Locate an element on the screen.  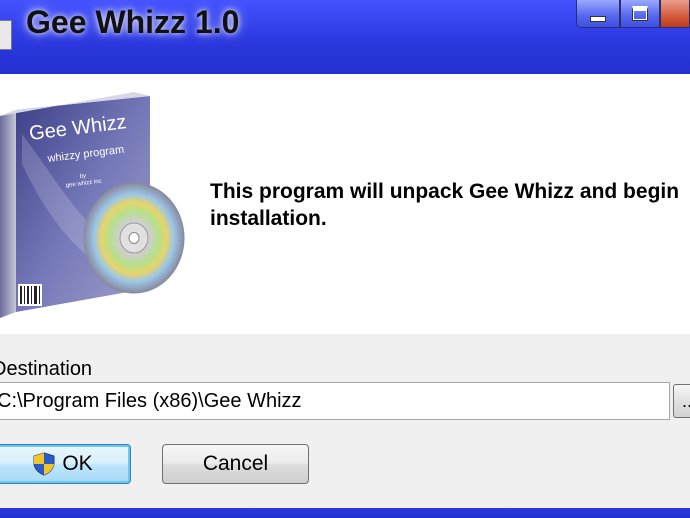
destination-label: Destination is located at coordinates (46, 369).